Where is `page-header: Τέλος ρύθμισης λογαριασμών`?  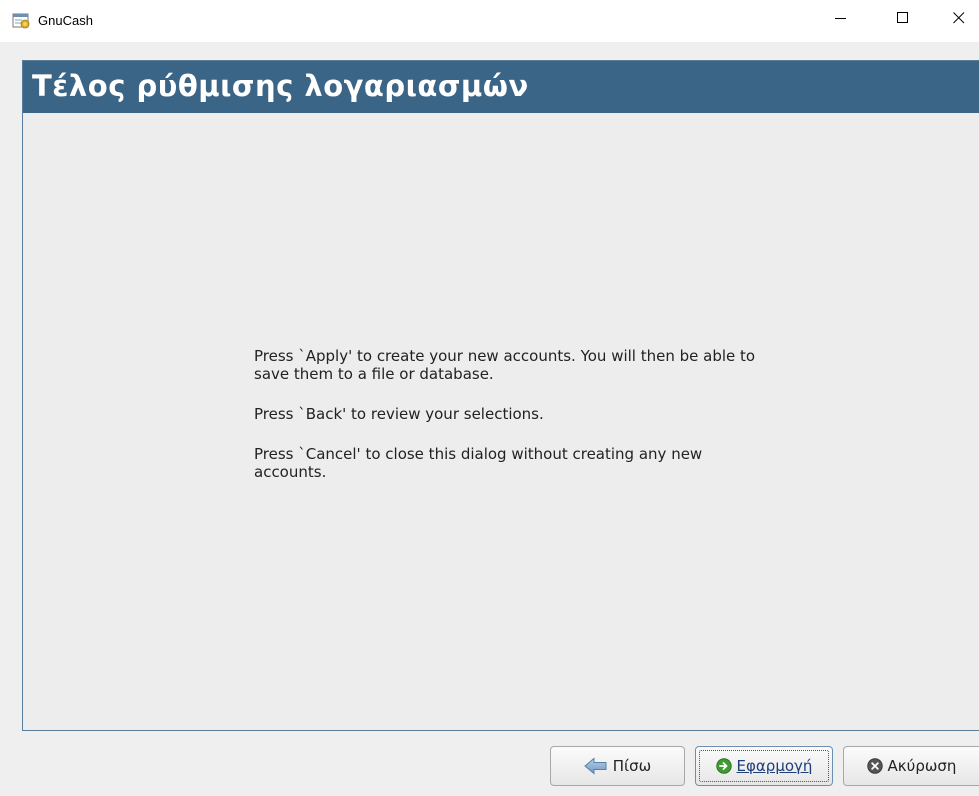
page-header: Τέλος ρύθμισης λογαριασμών is located at coordinates (501, 87).